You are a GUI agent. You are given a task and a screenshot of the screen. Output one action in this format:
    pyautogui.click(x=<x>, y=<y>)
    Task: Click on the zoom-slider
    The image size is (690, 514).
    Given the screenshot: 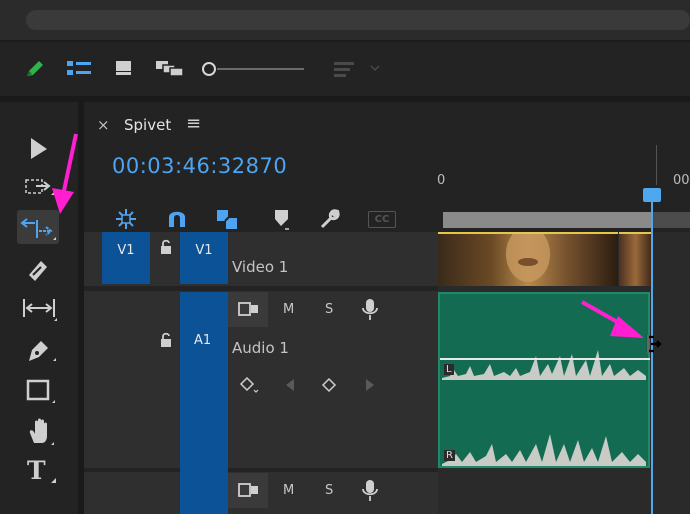 What is the action you would take?
    pyautogui.click(x=253, y=69)
    